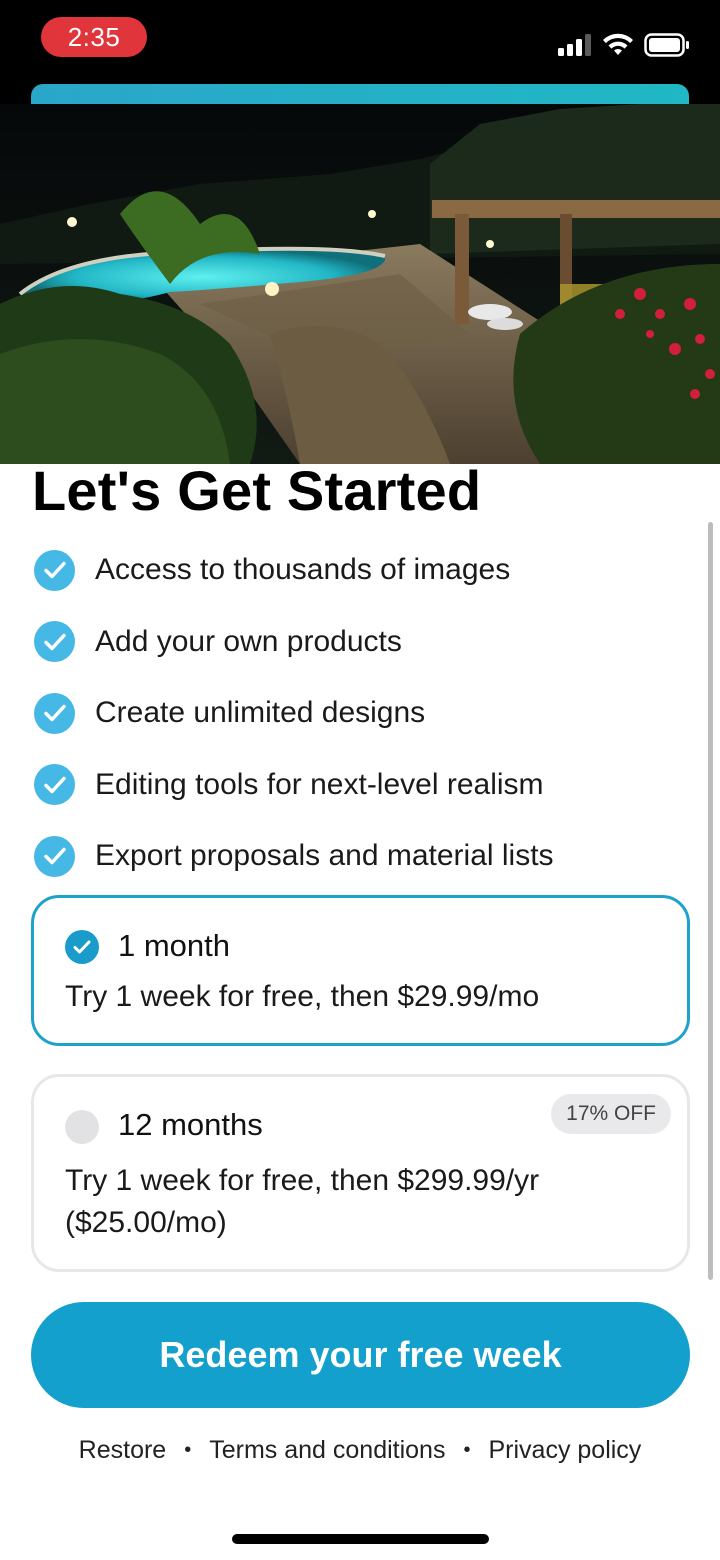 The image size is (720, 1560). I want to click on feature-item: Add your own products, so click(294, 642).